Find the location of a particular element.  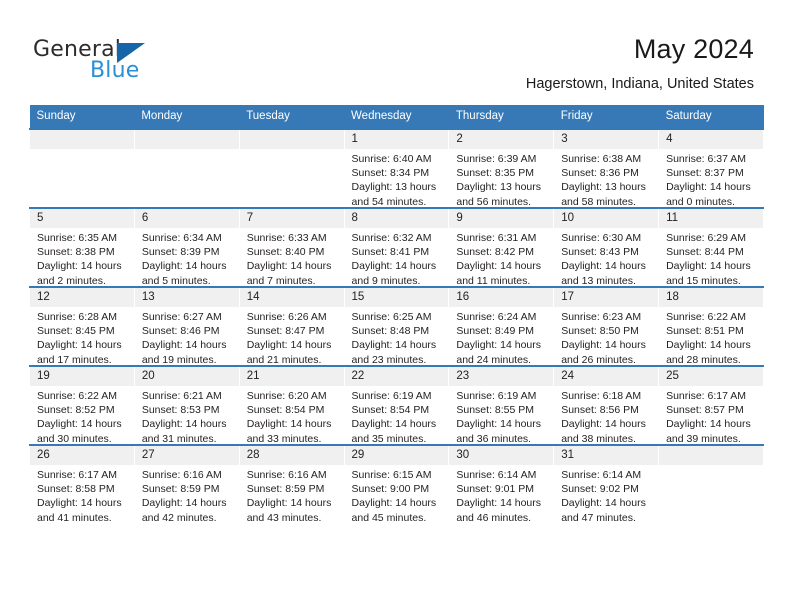

sunset-text: Sunset: 8:36 PM is located at coordinates (600, 173).